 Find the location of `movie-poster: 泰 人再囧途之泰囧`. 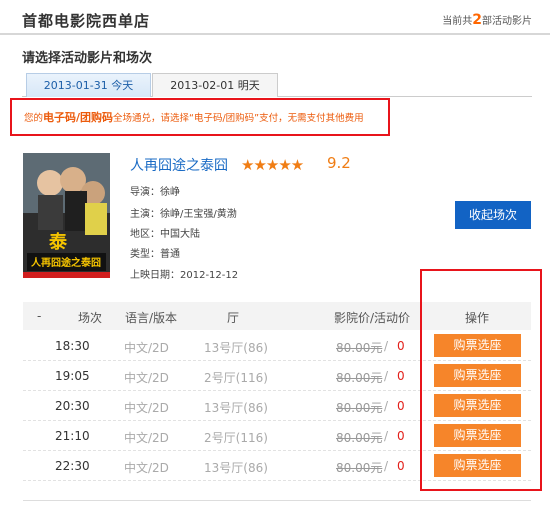

movie-poster: 泰 人再囧途之泰囧 is located at coordinates (66, 215).